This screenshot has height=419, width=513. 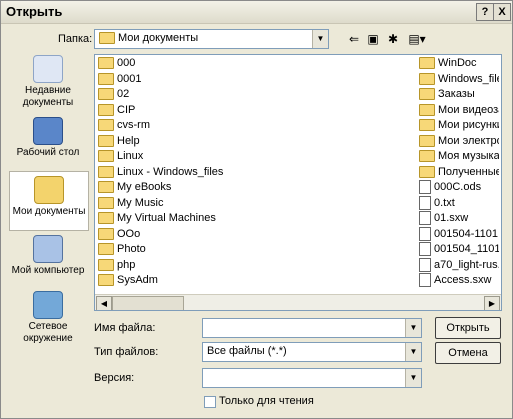 I want to click on place-network: Сетевое окружение, so click(x=48, y=318).